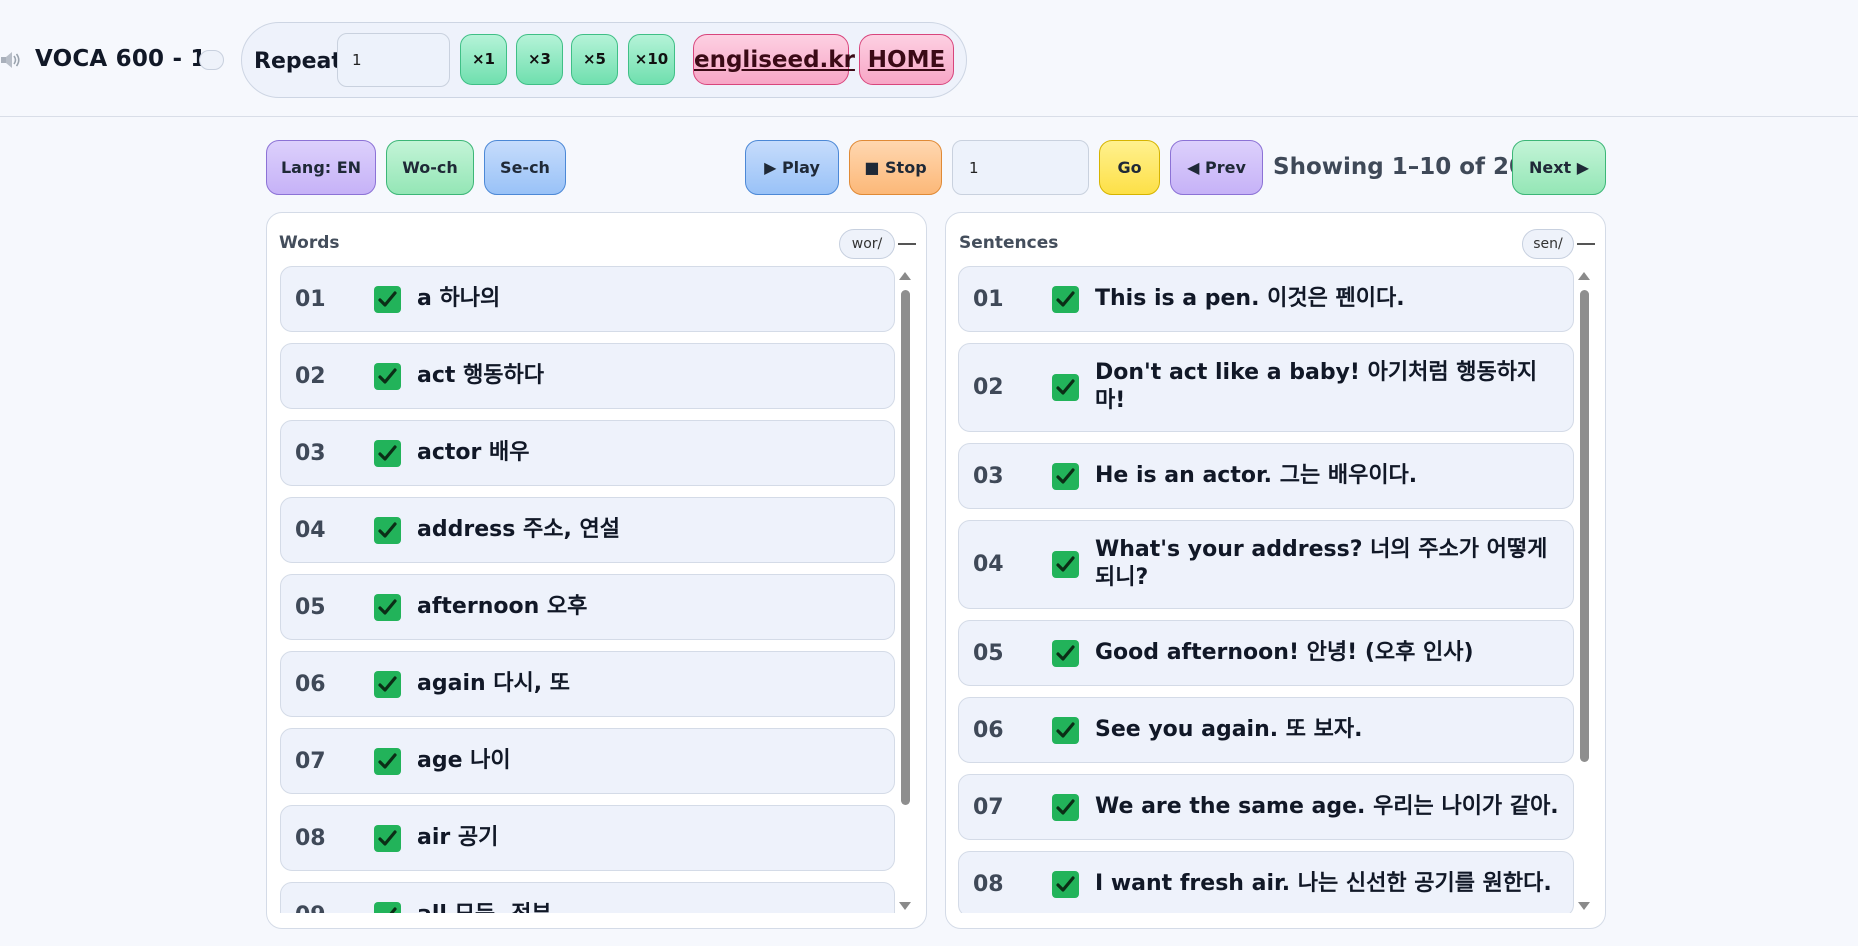 This screenshot has height=946, width=1858. What do you see at coordinates (1321, 549) in the screenshot?
I see `sentence-text: What's your address? 너의 주소가 어떻게` at bounding box center [1321, 549].